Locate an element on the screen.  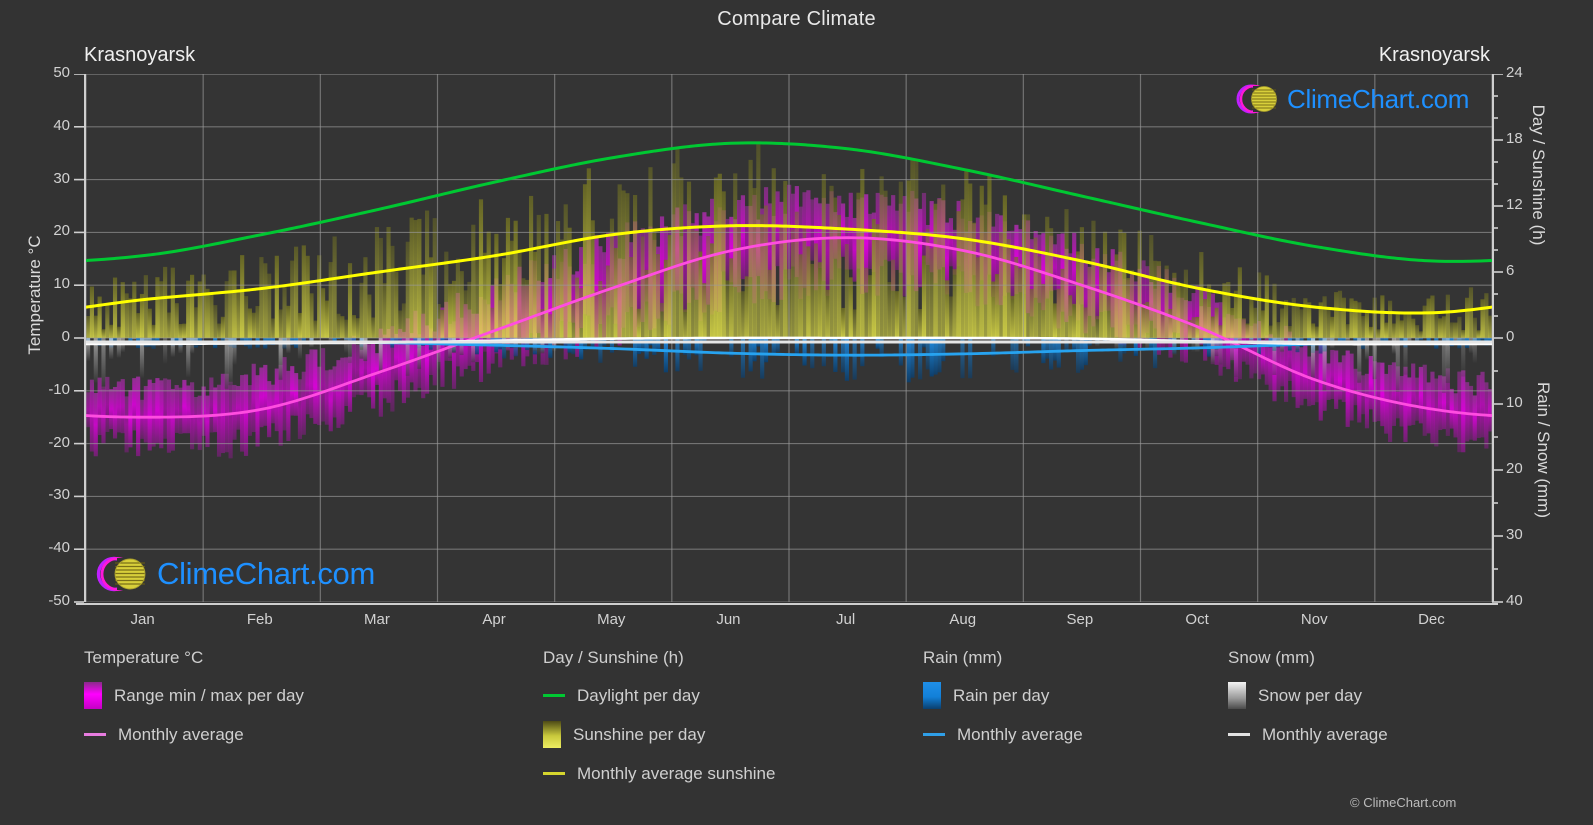
legend-label-sunshine-average: Monthly average sunshine is located at coordinates (676, 773).